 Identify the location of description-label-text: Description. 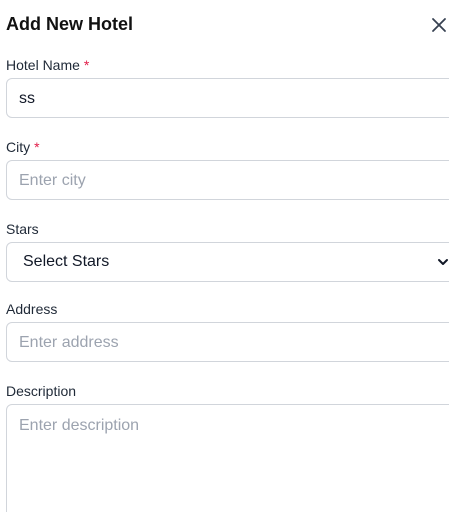
(41, 391).